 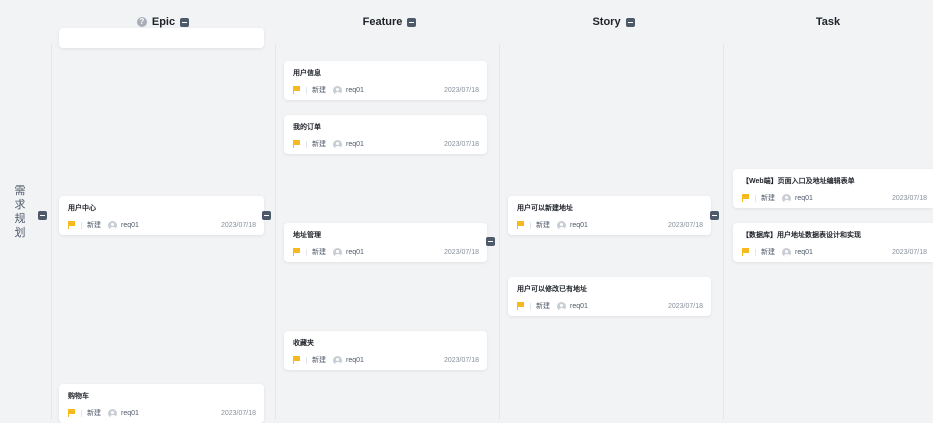 I want to click on column-title-feature: Feature, so click(x=382, y=22).